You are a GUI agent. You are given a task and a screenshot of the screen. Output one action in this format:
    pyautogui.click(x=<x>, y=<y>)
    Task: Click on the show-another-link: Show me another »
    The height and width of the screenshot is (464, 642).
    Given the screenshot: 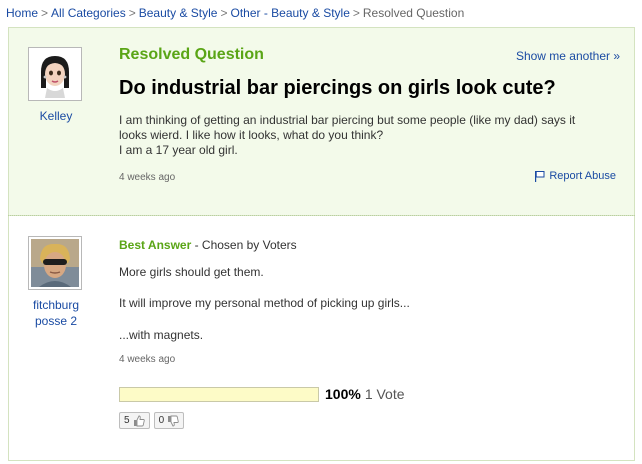 What is the action you would take?
    pyautogui.click(x=568, y=56)
    